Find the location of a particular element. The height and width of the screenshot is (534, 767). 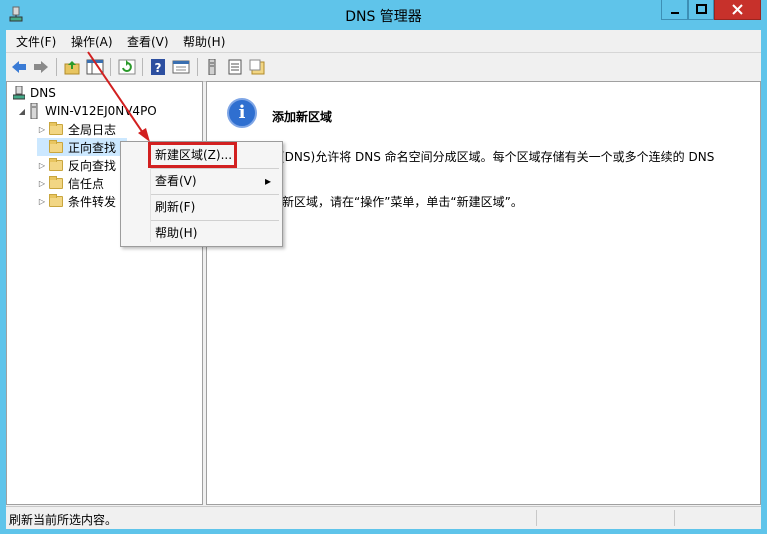

menu-file: 文件(F) is located at coordinates (36, 41).